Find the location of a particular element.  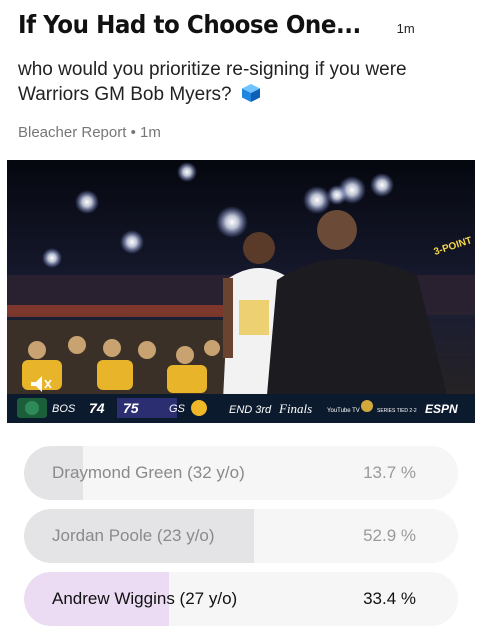

source-line: Bleacher Report • 1m is located at coordinates (89, 132).